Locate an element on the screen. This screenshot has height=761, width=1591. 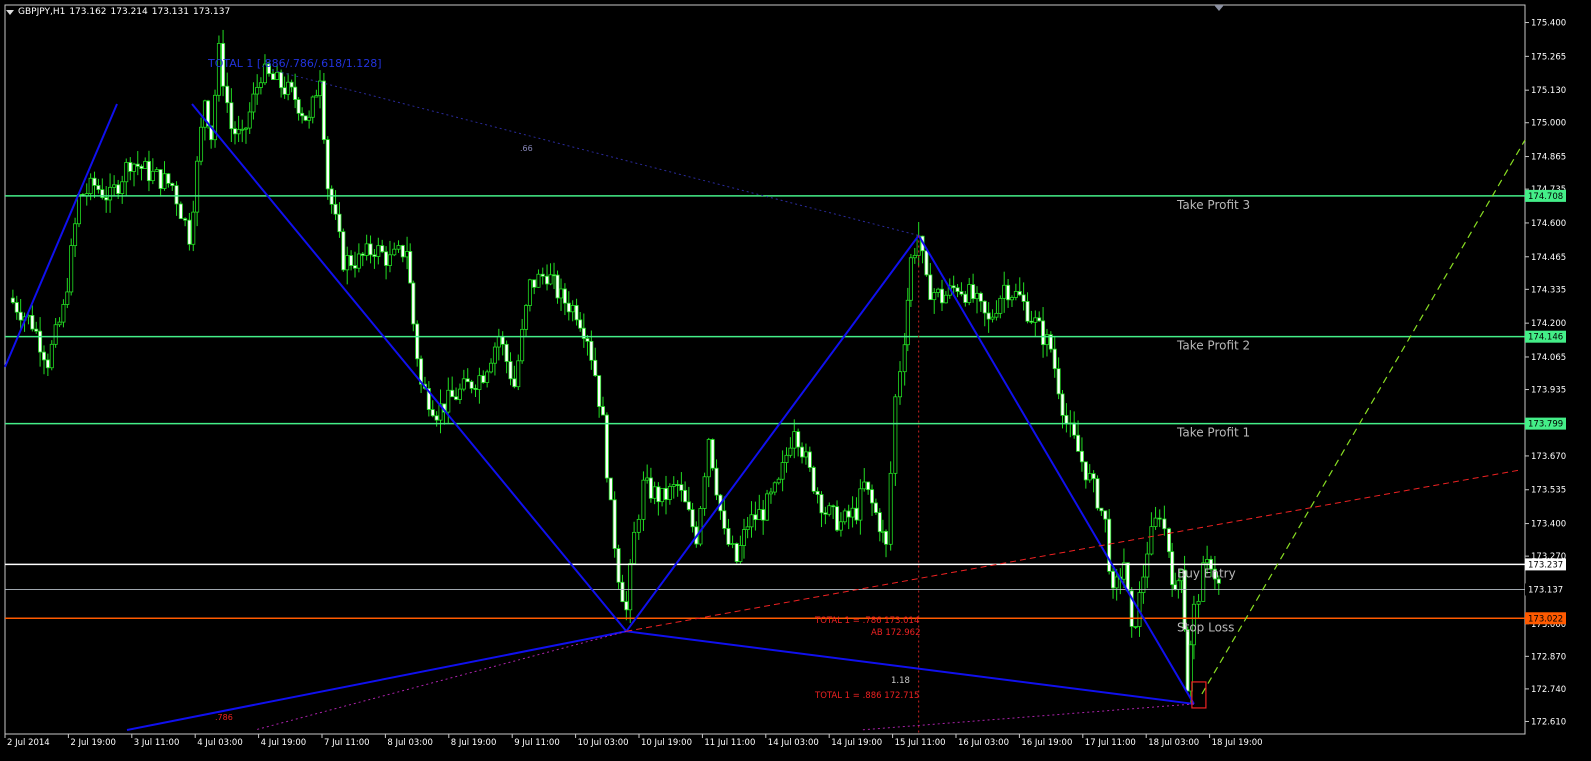
close-price: 173.137 is located at coordinates (211, 12).